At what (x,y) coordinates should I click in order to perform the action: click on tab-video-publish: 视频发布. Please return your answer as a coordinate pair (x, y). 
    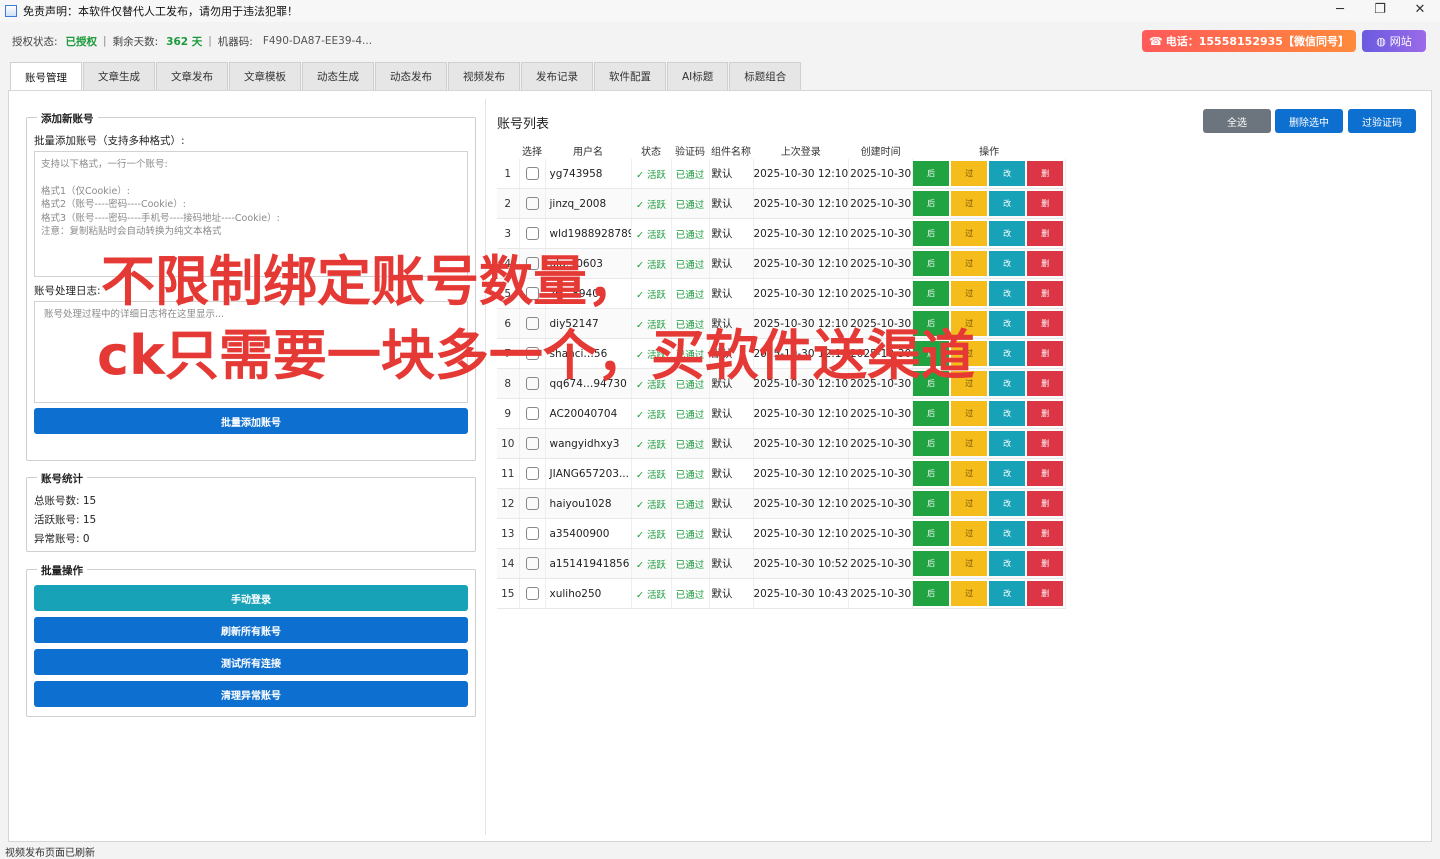
    Looking at the image, I should click on (484, 76).